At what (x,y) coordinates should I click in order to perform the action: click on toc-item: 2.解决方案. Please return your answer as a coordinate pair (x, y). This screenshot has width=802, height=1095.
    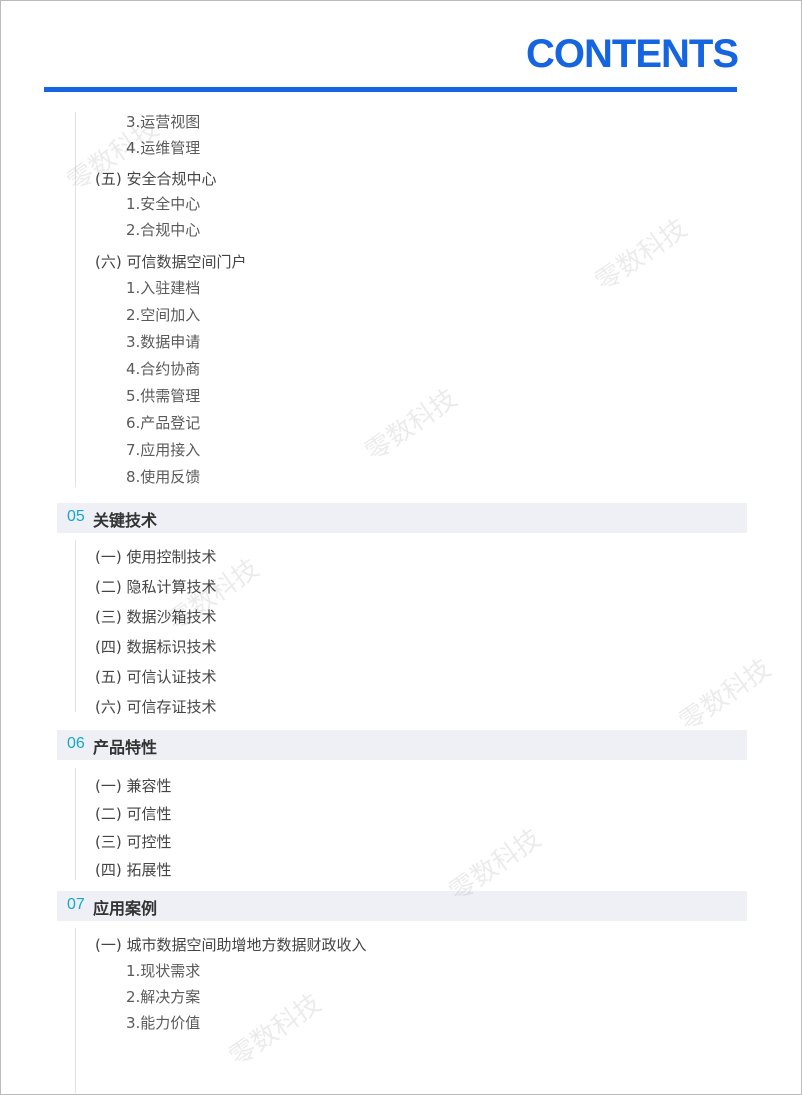
    Looking at the image, I should click on (163, 996).